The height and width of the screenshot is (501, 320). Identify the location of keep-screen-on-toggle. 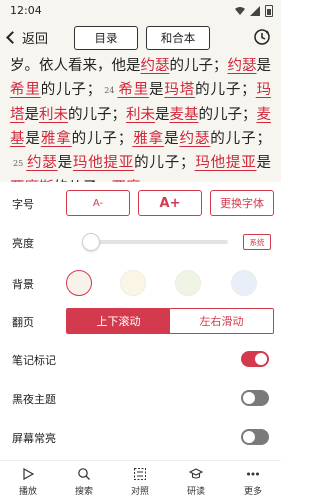
(255, 437).